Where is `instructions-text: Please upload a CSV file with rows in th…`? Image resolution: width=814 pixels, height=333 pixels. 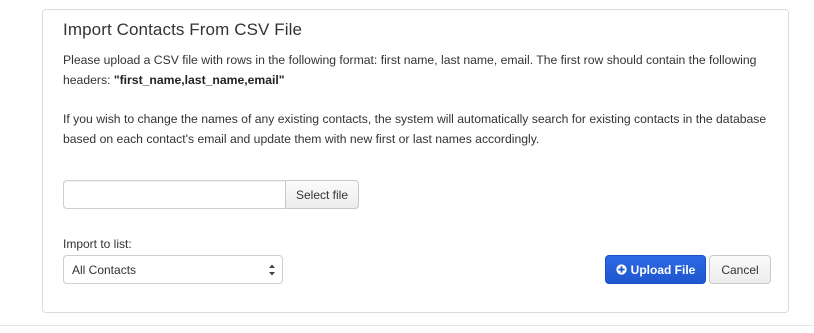
instructions-text: Please upload a CSV file with rows in th… is located at coordinates (418, 70).